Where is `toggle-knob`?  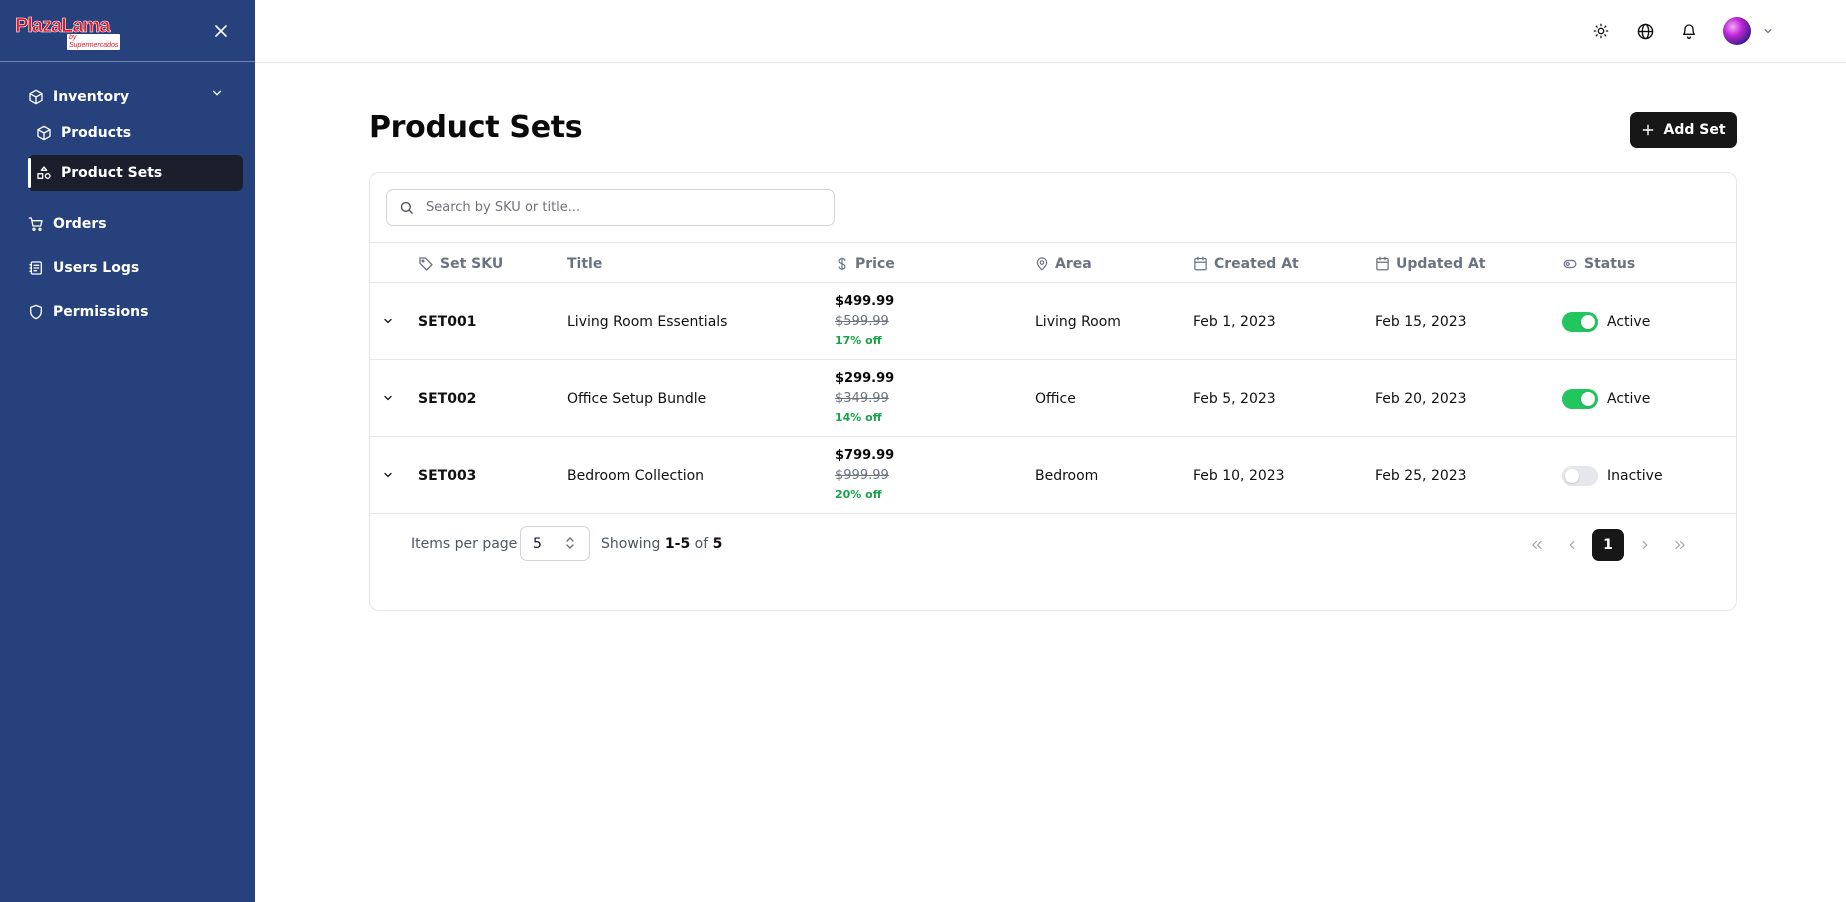
toggle-knob is located at coordinates (1588, 398).